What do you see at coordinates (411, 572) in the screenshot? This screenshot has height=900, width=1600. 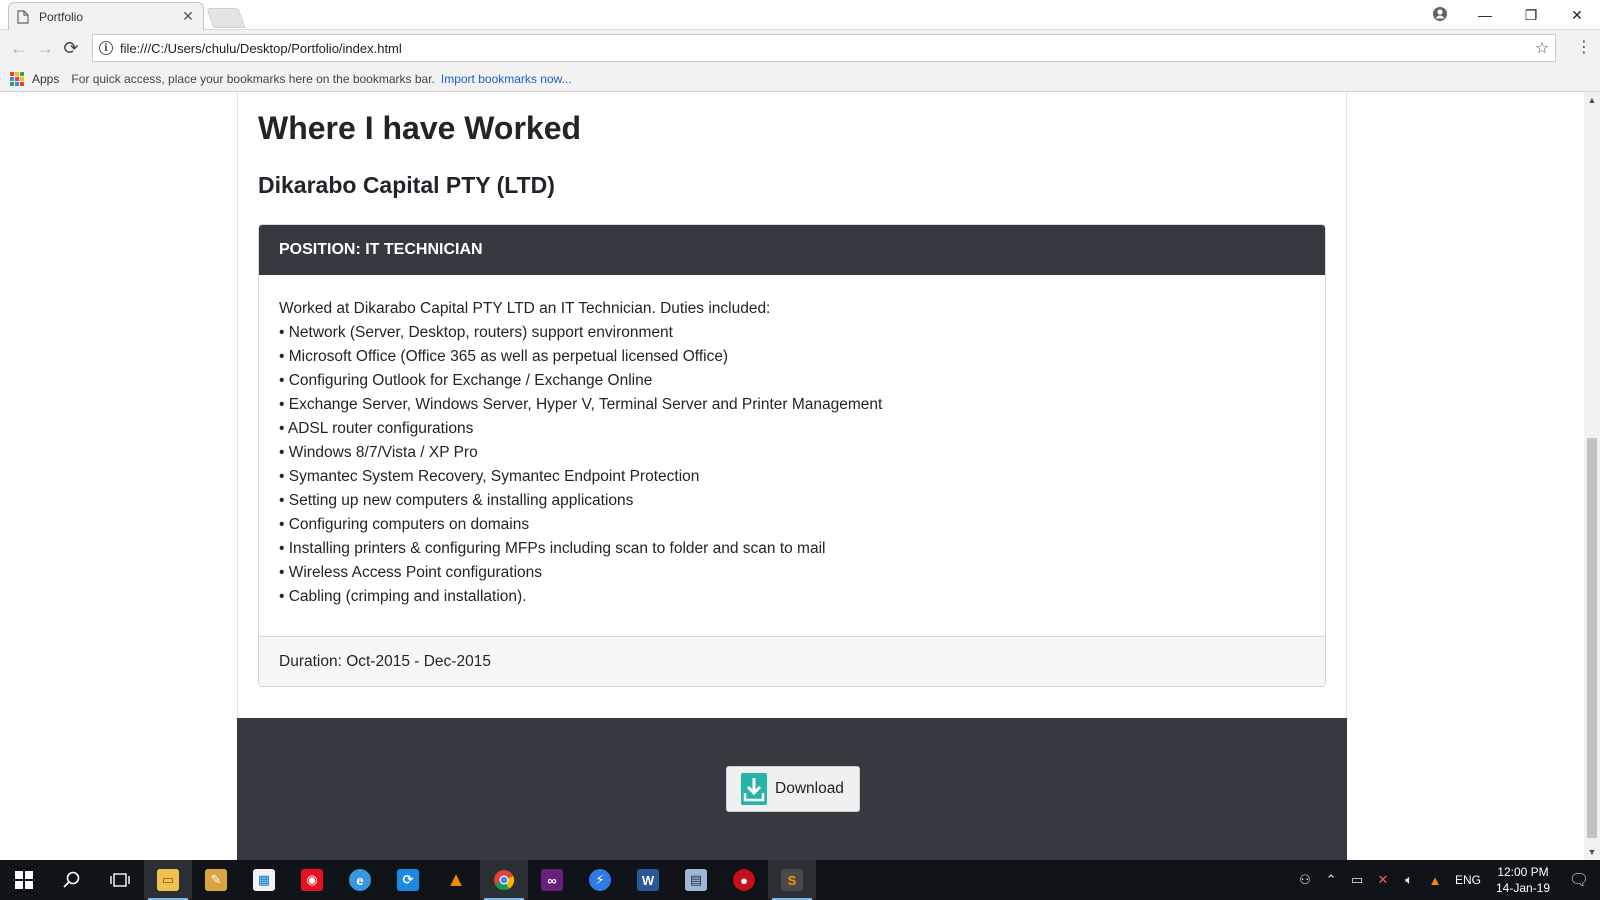 I see `duty-item: • Wireless Access Point configurations` at bounding box center [411, 572].